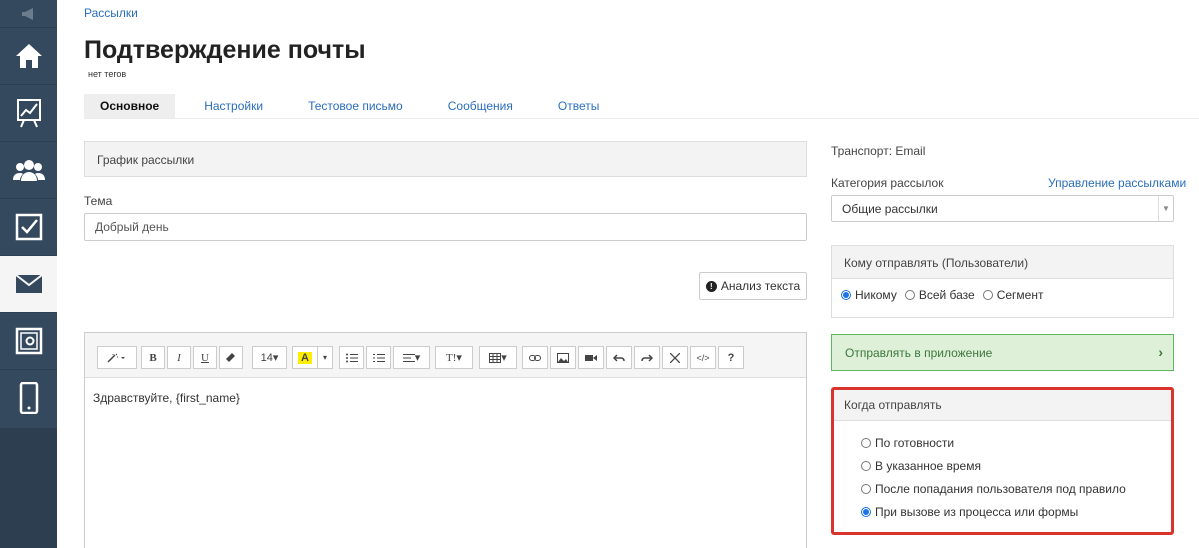 The height and width of the screenshot is (548, 1199). What do you see at coordinates (179, 357) in the screenshot?
I see `italic-icon: I` at bounding box center [179, 357].